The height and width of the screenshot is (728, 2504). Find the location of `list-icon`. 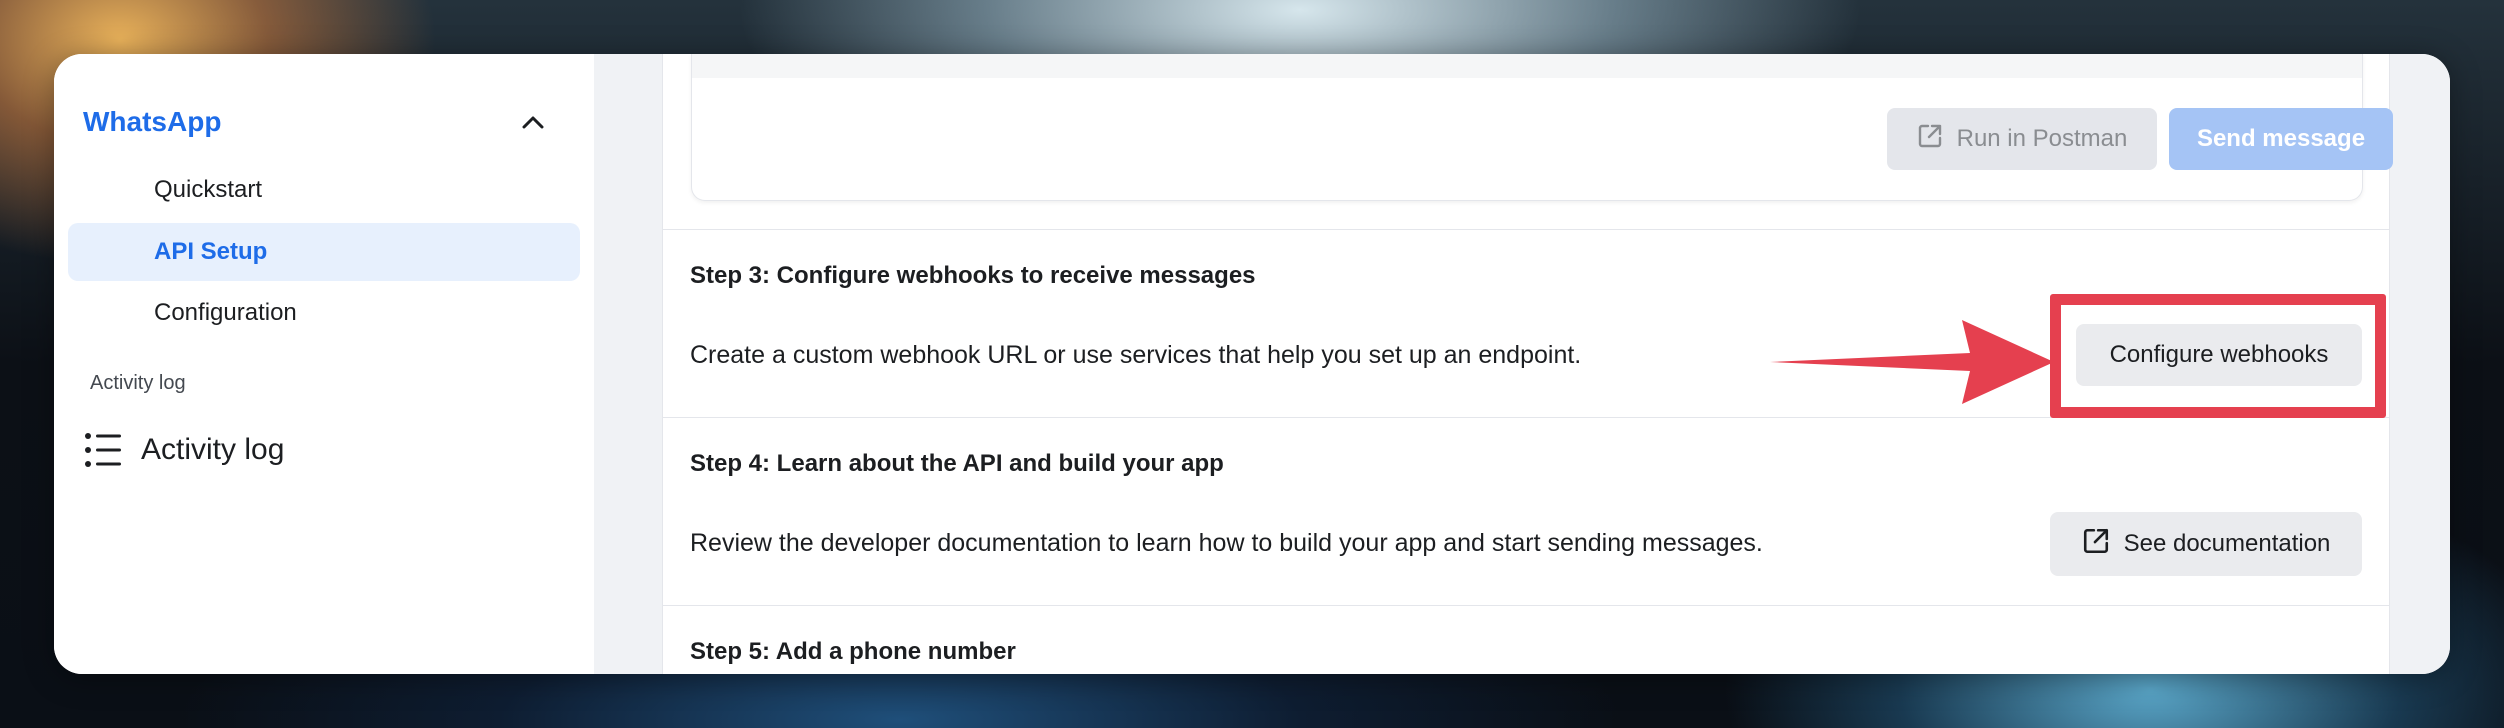

list-icon is located at coordinates (103, 450).